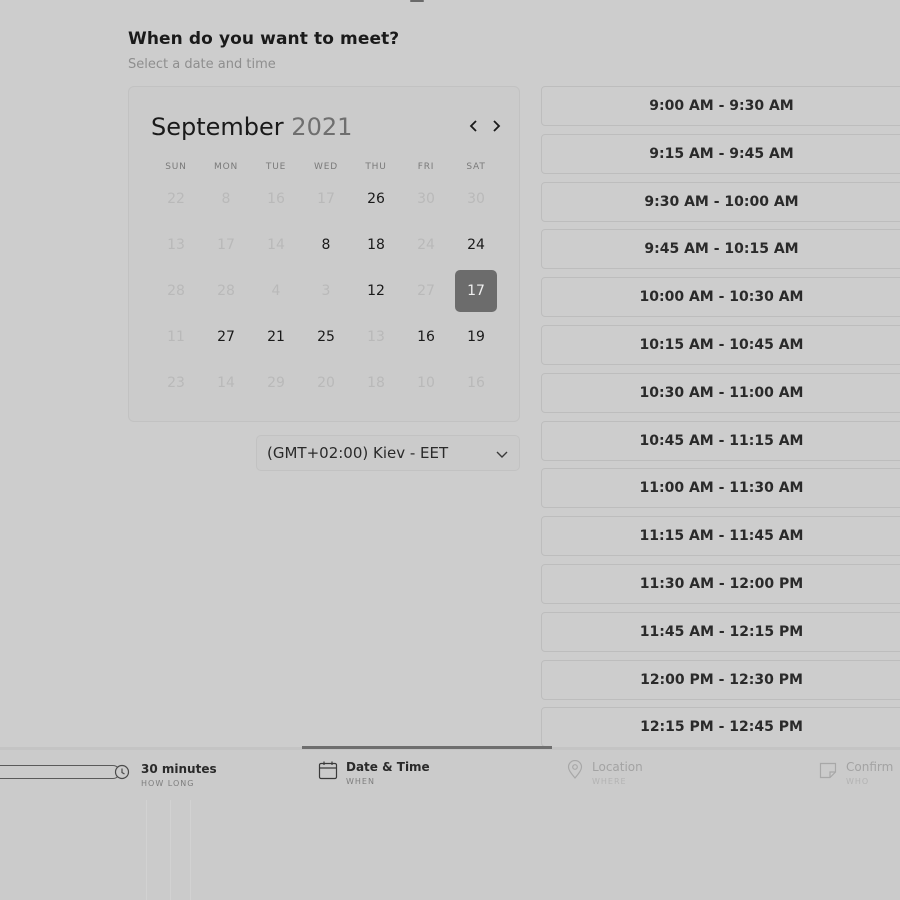 The image size is (900, 900). I want to click on time-slot-button: 9:00 AM - 9:30 AM, so click(720, 106).